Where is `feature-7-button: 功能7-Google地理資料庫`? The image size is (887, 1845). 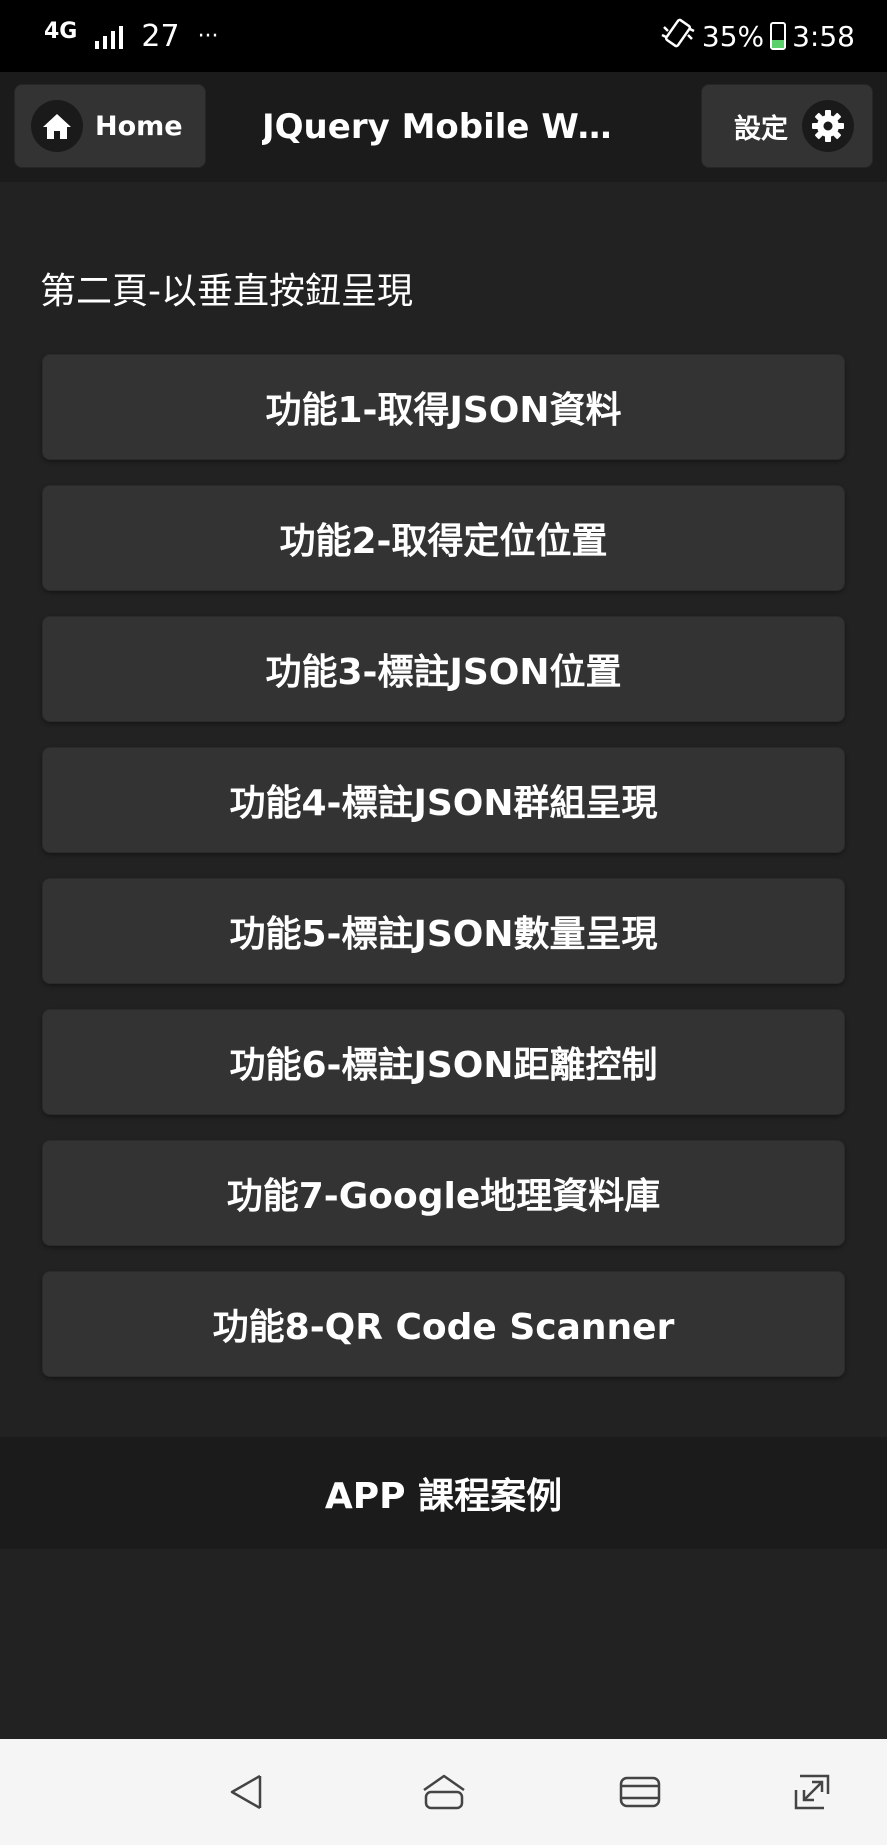
feature-7-button: 功能7-Google地理資料庫 is located at coordinates (443, 1193).